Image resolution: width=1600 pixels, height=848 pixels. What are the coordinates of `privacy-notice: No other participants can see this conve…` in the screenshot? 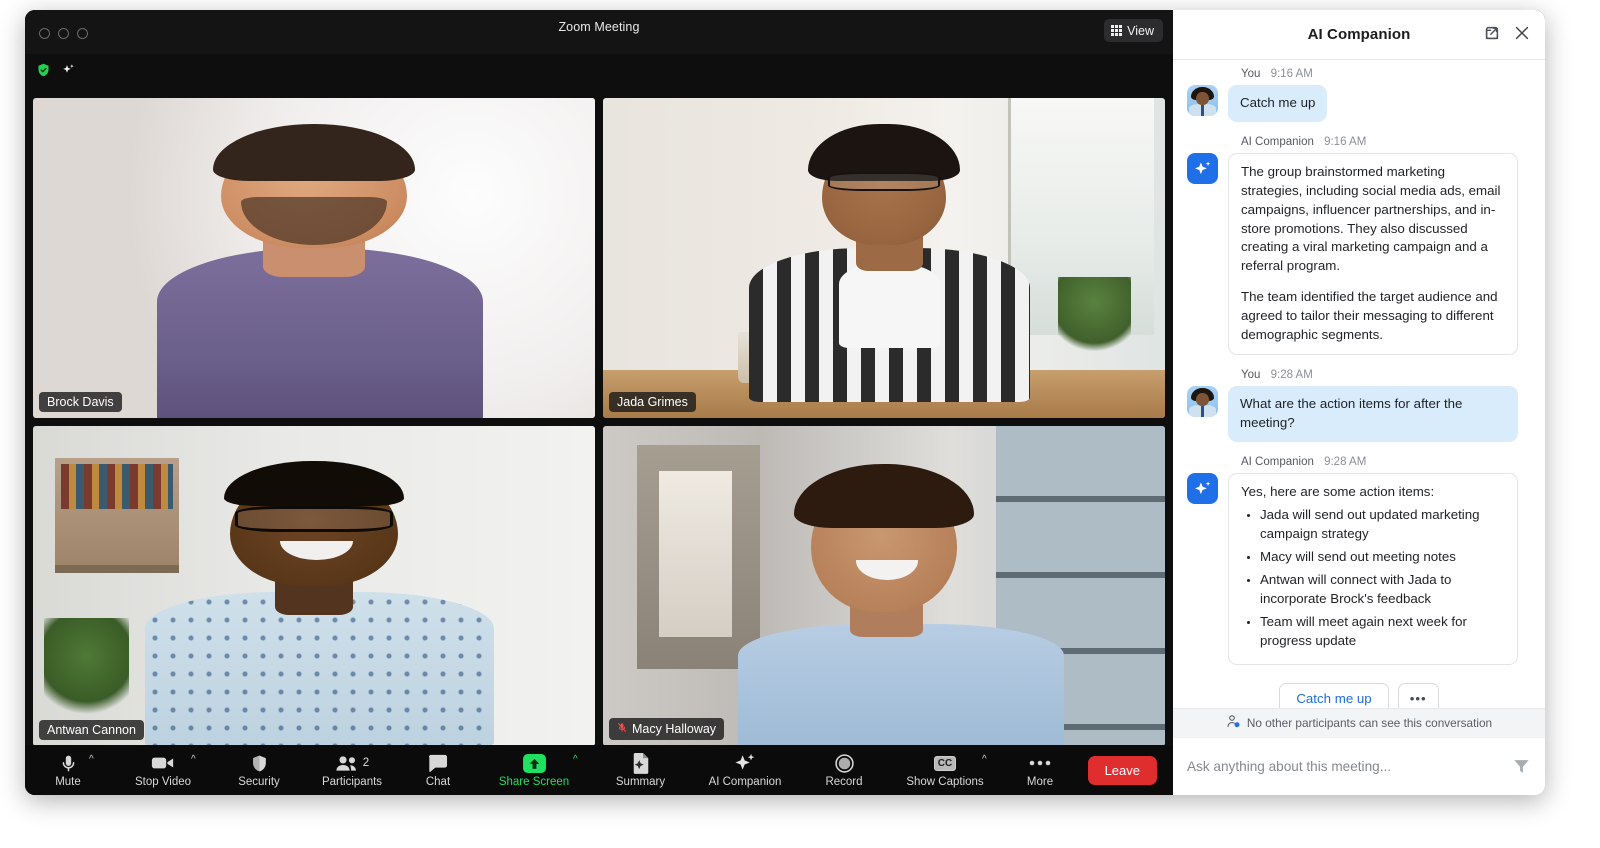 It's located at (1359, 722).